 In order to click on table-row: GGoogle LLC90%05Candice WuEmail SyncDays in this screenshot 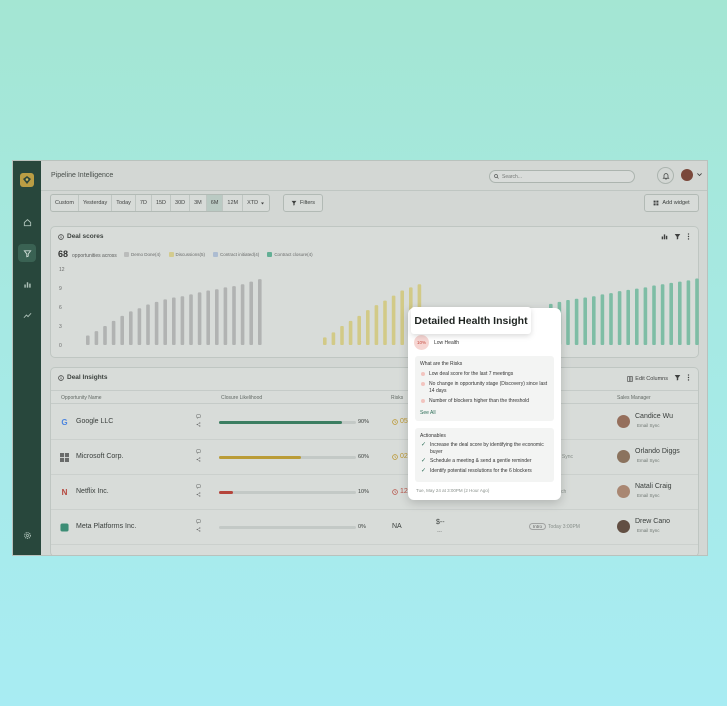, I will do `click(374, 422)`.